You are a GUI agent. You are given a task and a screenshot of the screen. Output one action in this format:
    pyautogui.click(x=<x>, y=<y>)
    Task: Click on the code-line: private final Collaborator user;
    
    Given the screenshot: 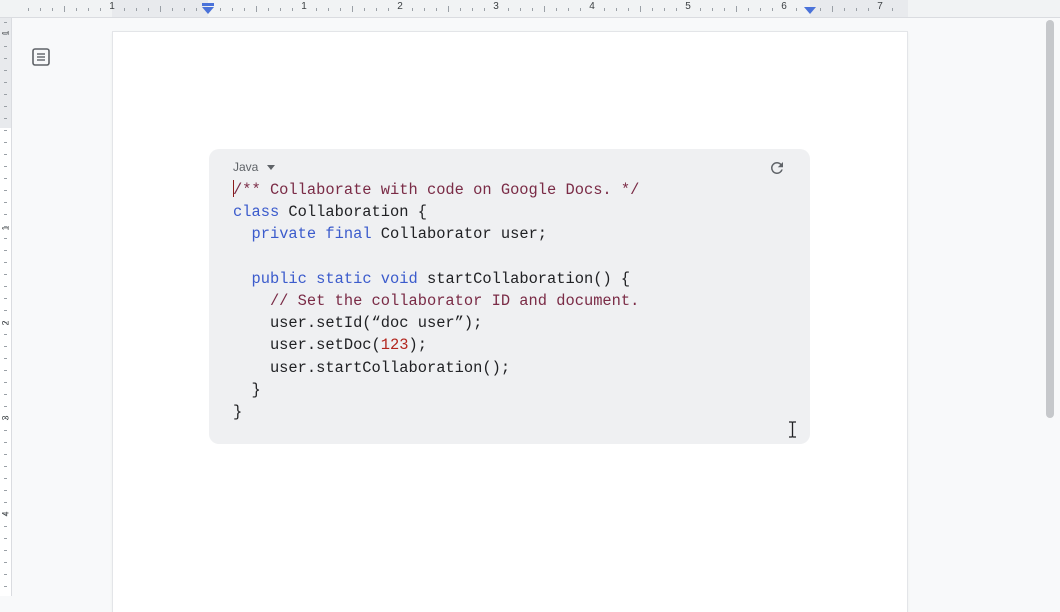 What is the action you would take?
    pyautogui.click(x=436, y=234)
    